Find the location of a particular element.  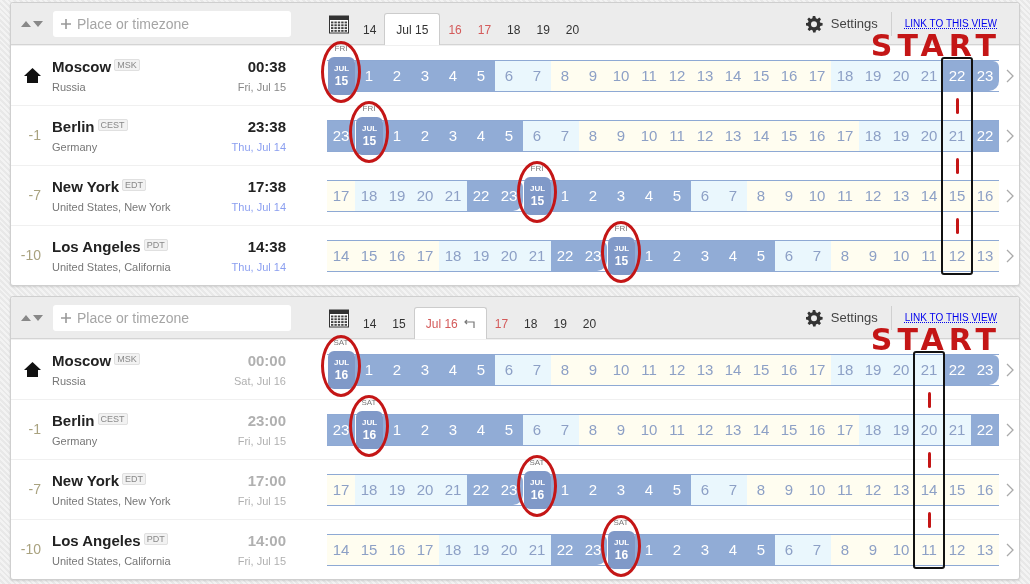

link: LINK TO THIS VIEW is located at coordinates (950, 23).